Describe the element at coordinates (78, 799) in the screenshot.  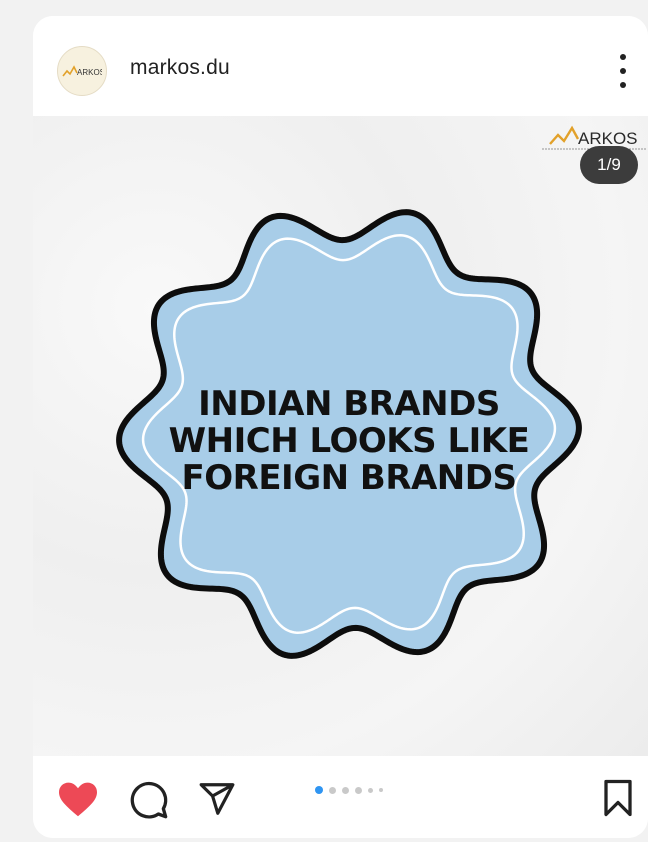
I see `heart-icon` at that location.